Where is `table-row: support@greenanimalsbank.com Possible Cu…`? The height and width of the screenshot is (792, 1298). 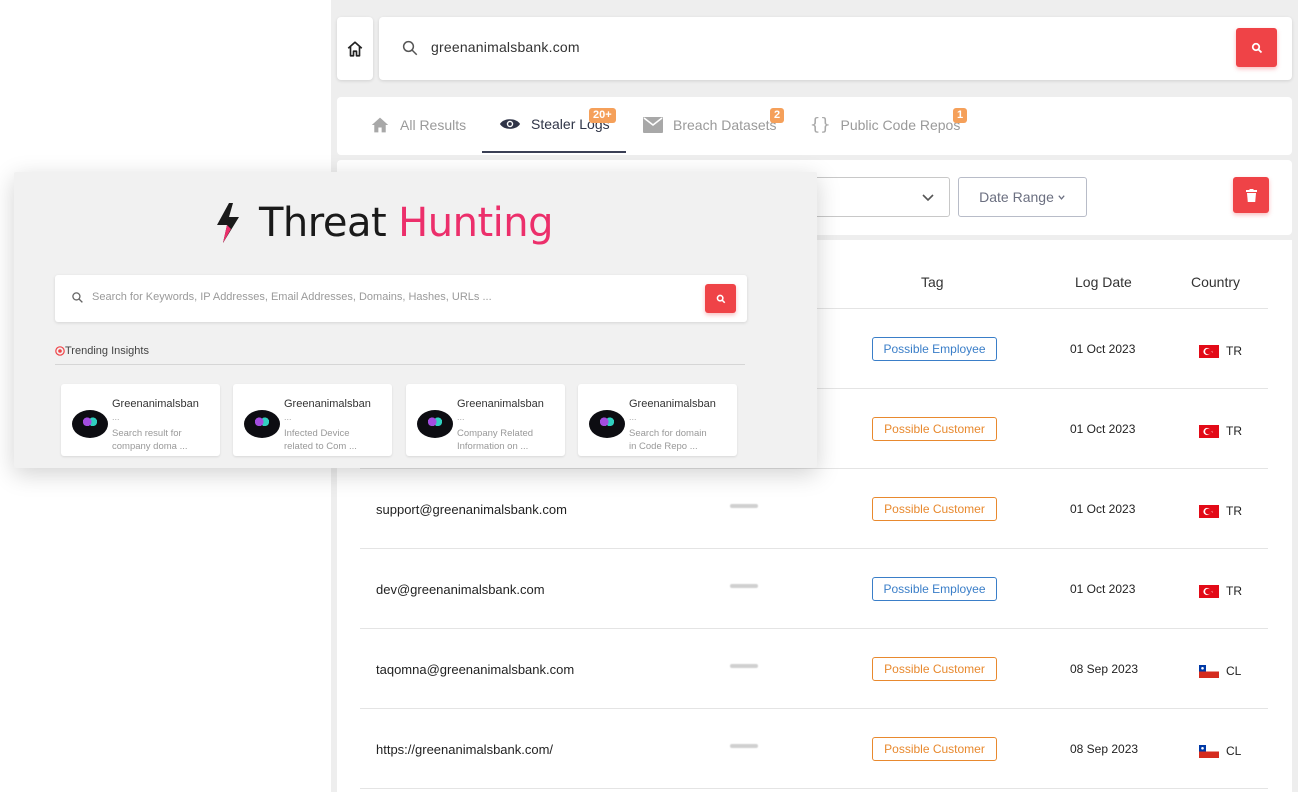
table-row: support@greenanimalsbank.com Possible Cu… is located at coordinates (814, 509).